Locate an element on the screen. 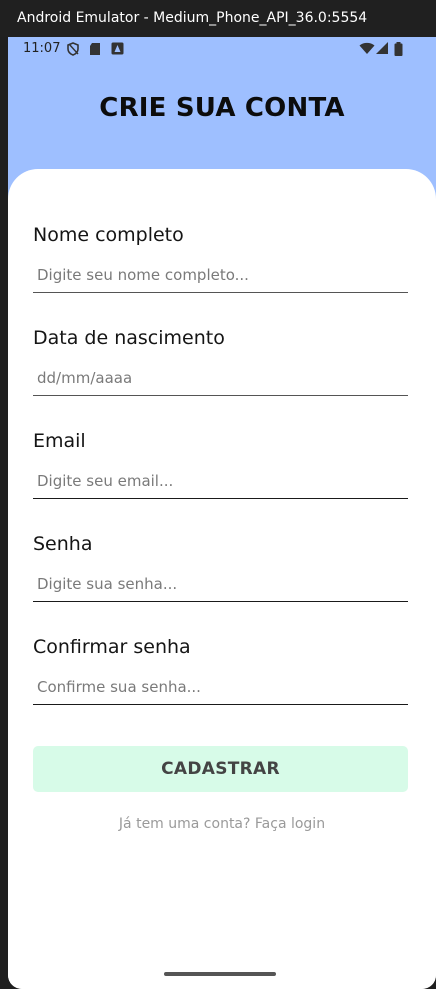  sd-card-icon is located at coordinates (95, 49).